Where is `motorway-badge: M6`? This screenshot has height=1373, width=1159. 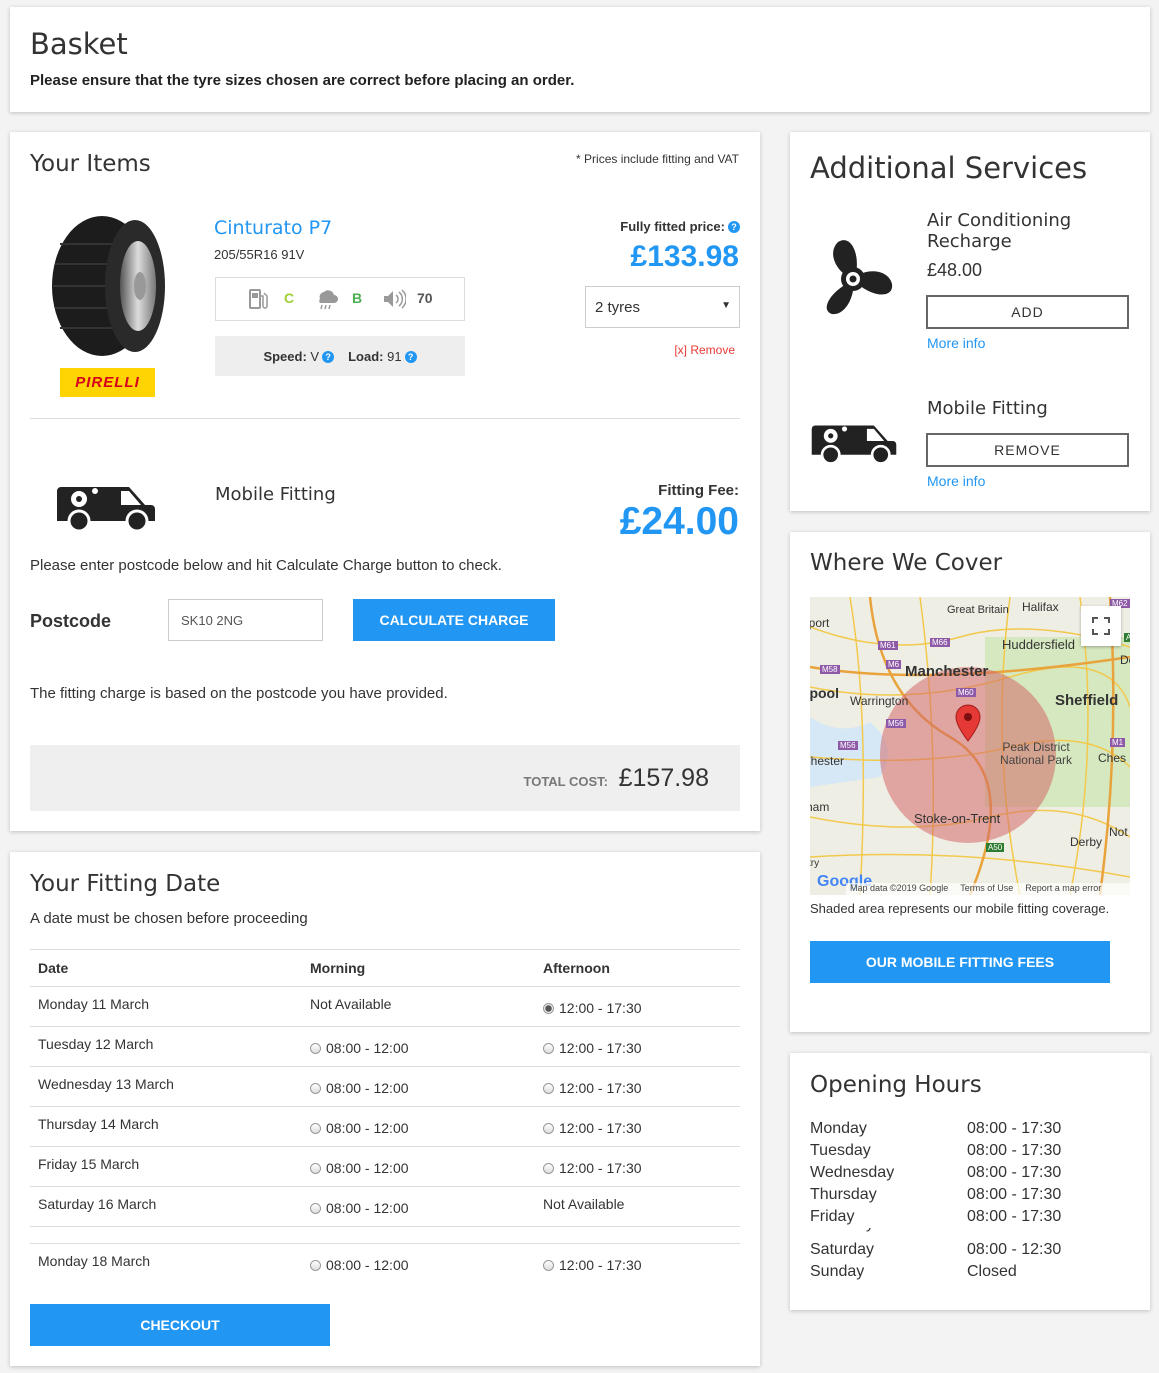 motorway-badge: M6 is located at coordinates (894, 664).